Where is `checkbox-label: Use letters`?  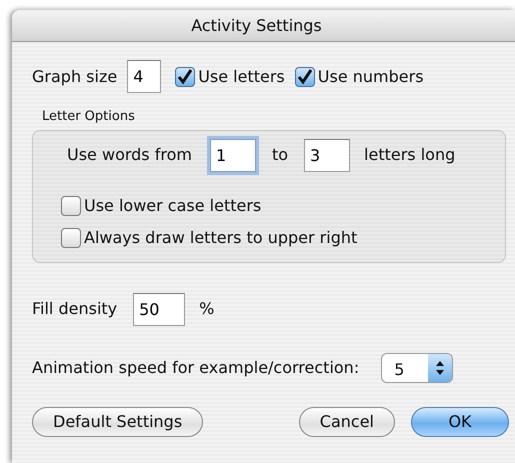 checkbox-label: Use letters is located at coordinates (241, 76).